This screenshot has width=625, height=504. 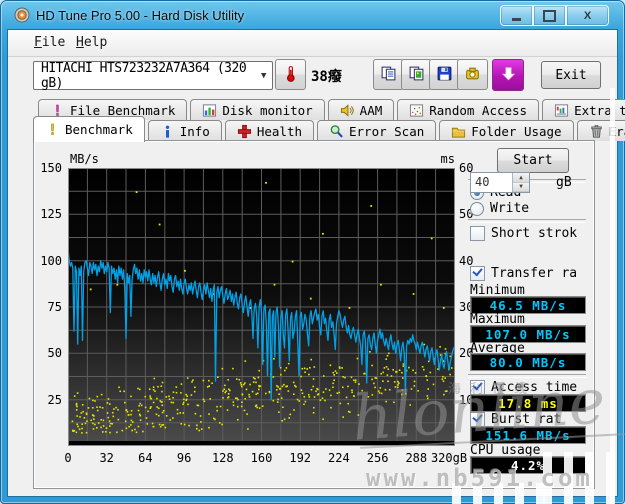 I want to click on maximize-button, so click(x=549, y=15).